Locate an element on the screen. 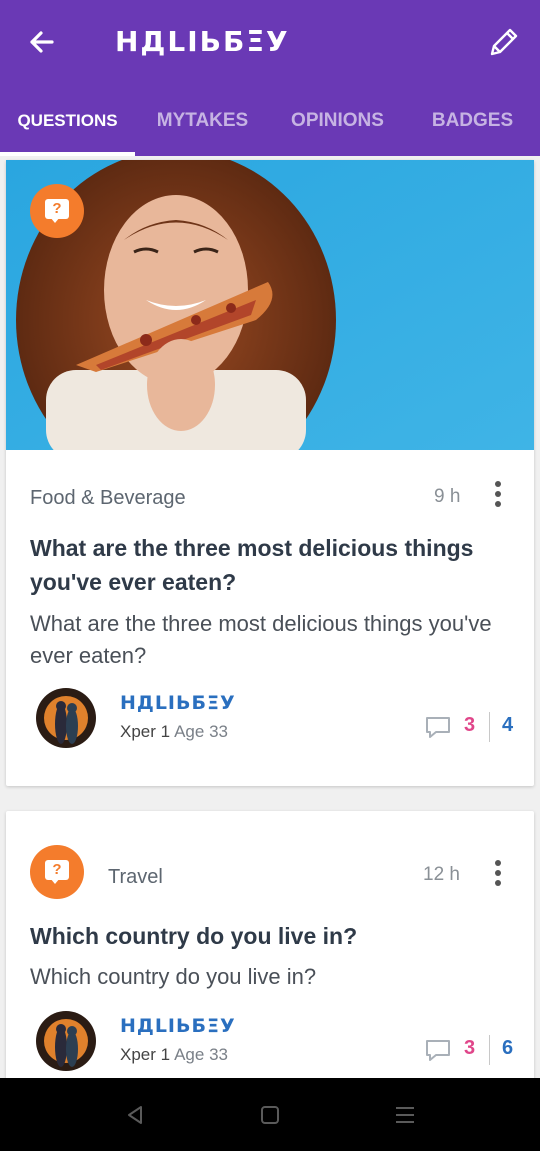 Image resolution: width=540 pixels, height=1151 pixels. system-nav-bar is located at coordinates (270, 1114).